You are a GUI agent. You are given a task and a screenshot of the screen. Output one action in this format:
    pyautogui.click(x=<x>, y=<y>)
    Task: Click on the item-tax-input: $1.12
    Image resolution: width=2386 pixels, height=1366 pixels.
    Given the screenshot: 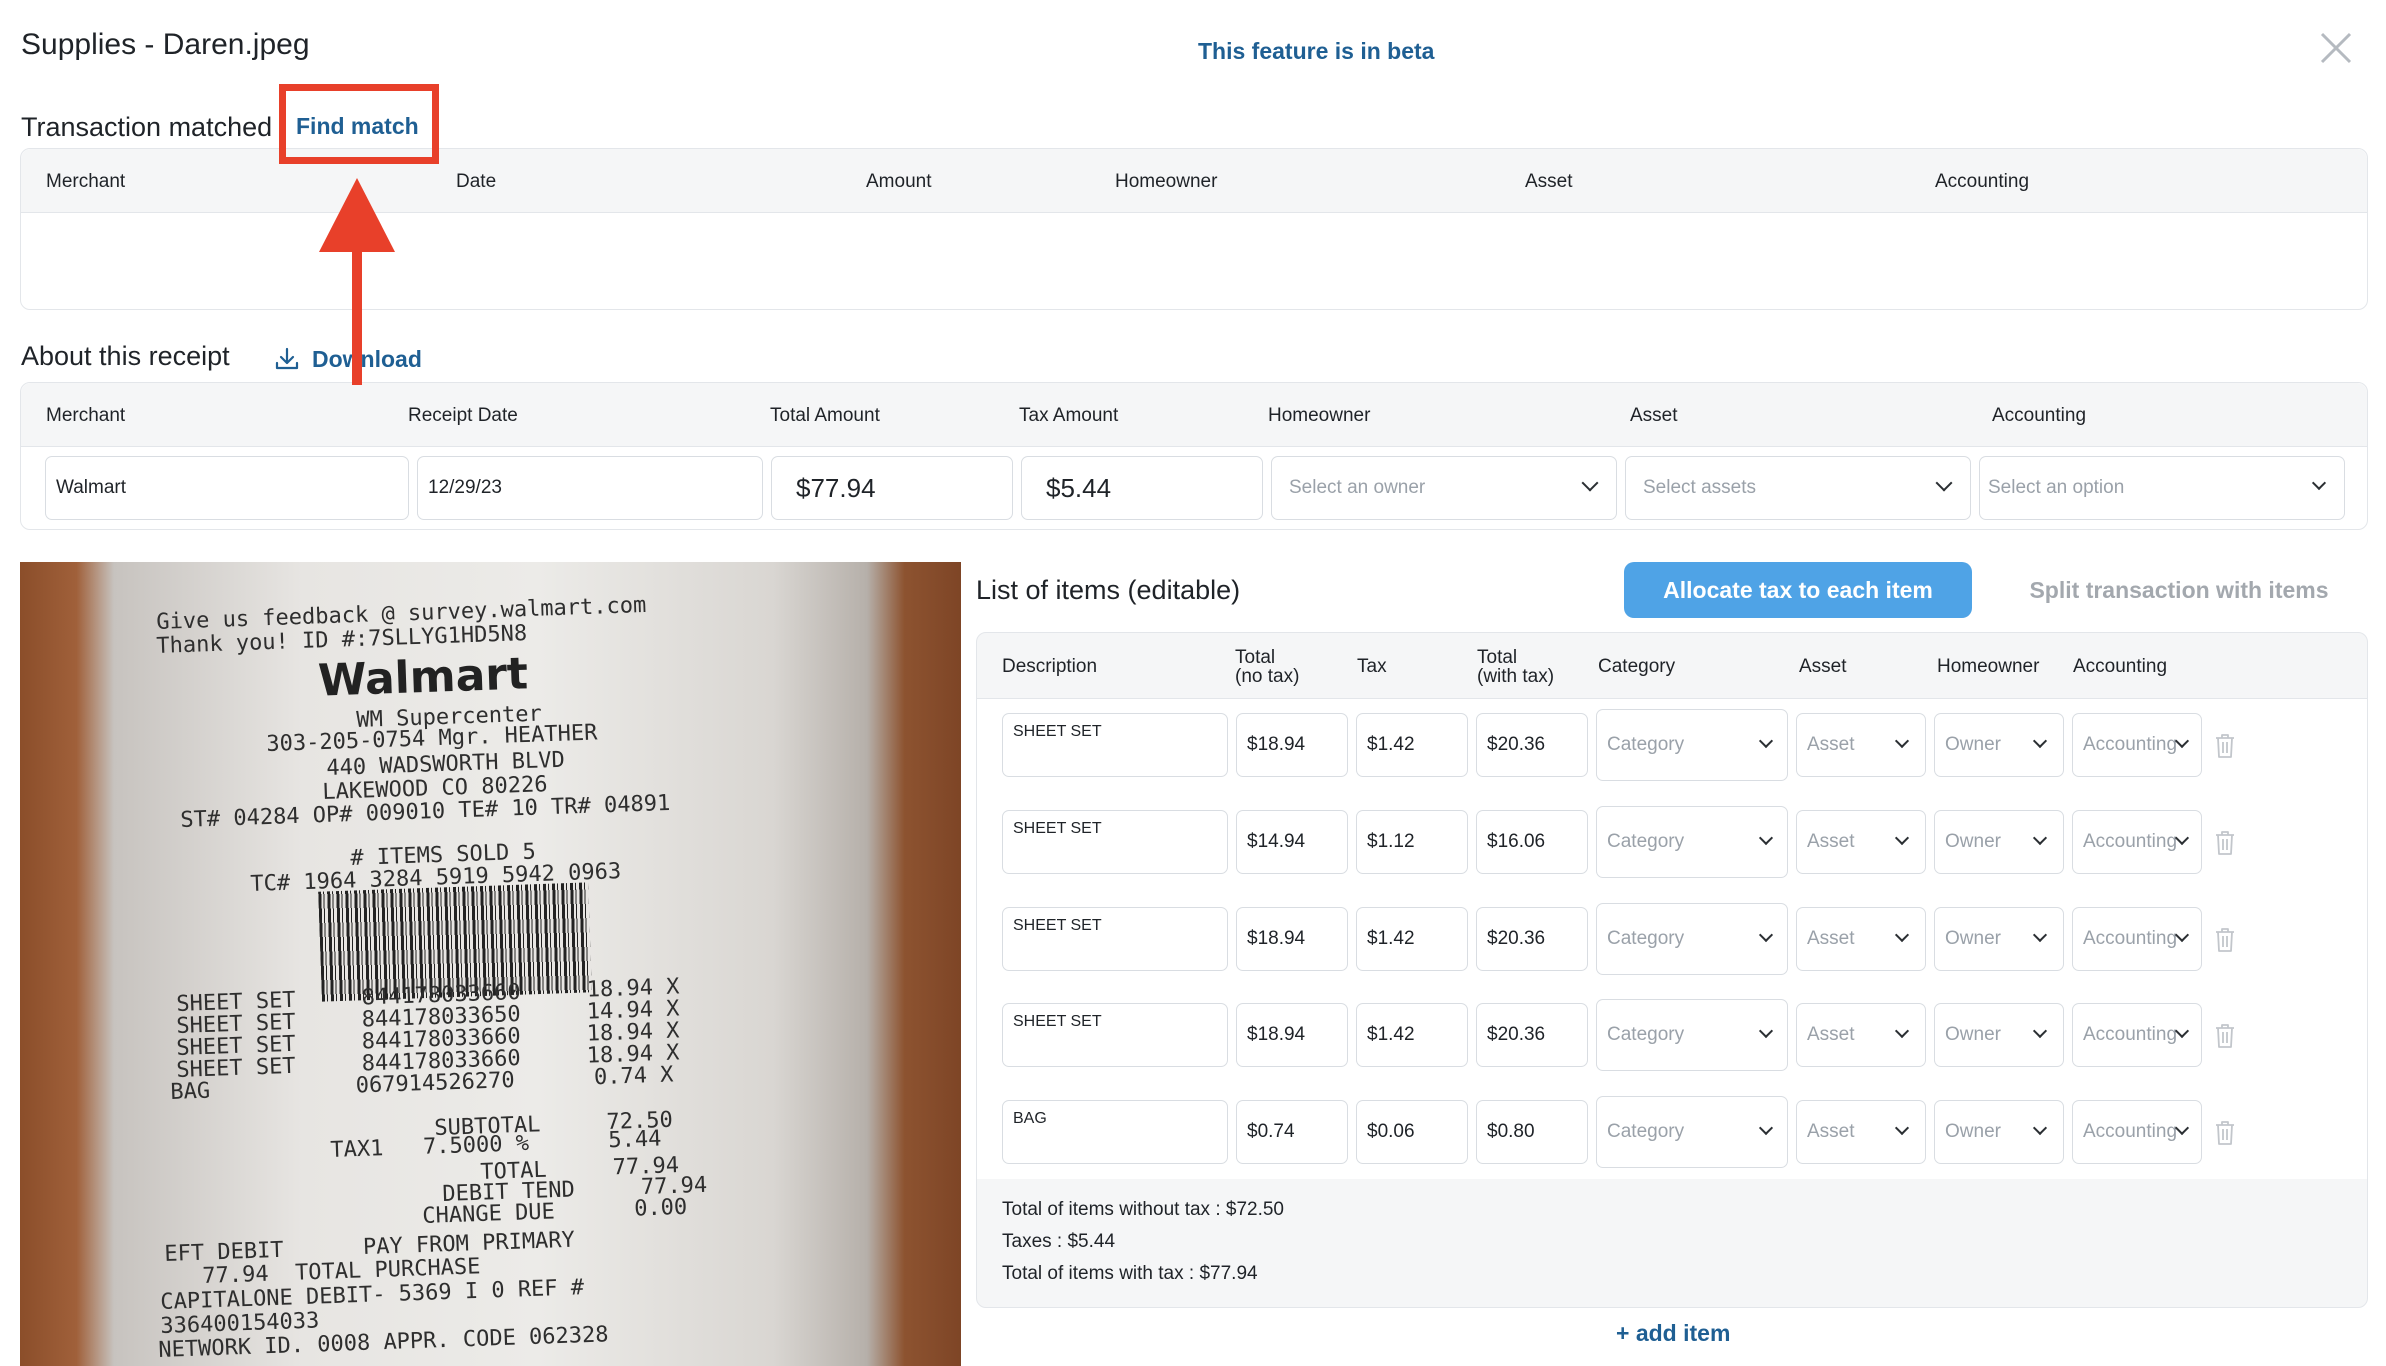 What is the action you would take?
    pyautogui.click(x=1412, y=842)
    